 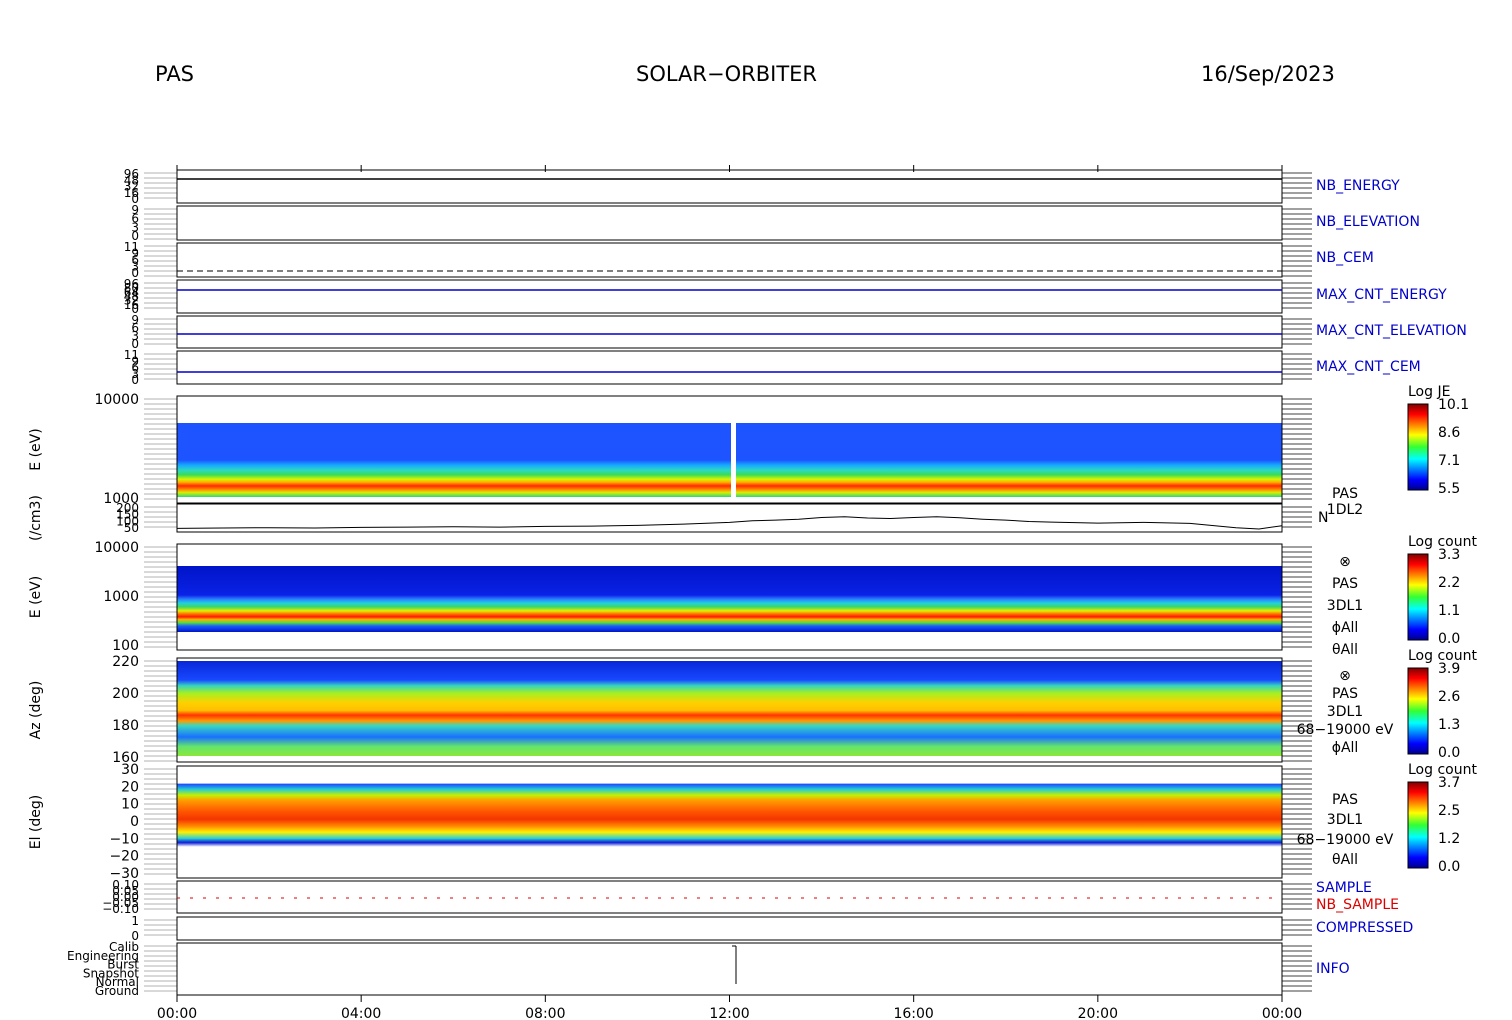 I want to click on colorbar-tick: 1.3, so click(x=1449, y=725).